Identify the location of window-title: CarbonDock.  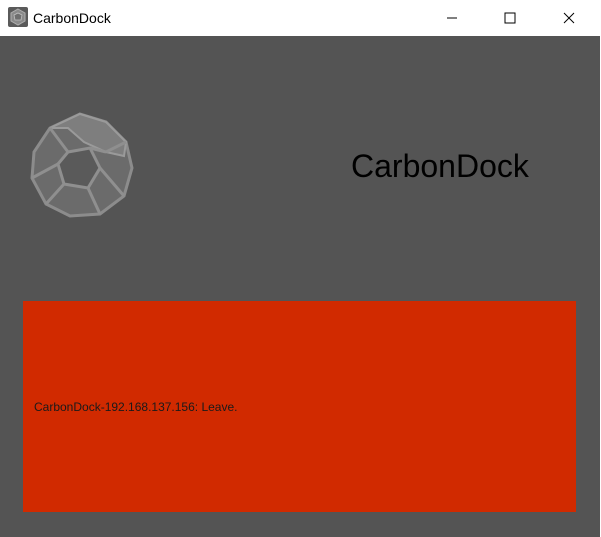
(72, 18).